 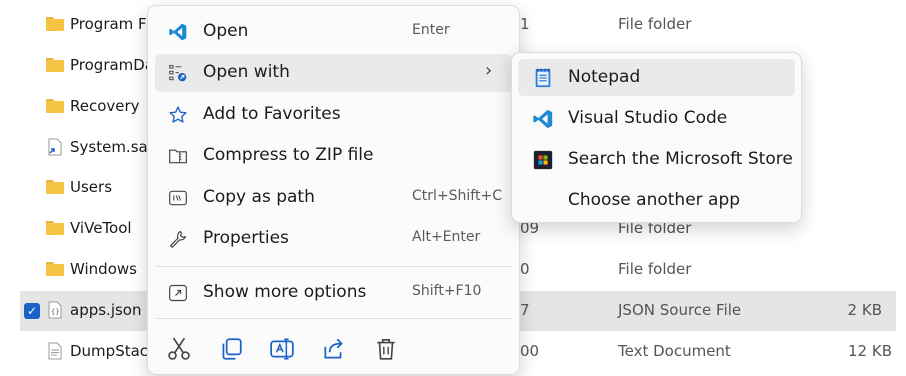 I want to click on file-date: 1, so click(x=525, y=24).